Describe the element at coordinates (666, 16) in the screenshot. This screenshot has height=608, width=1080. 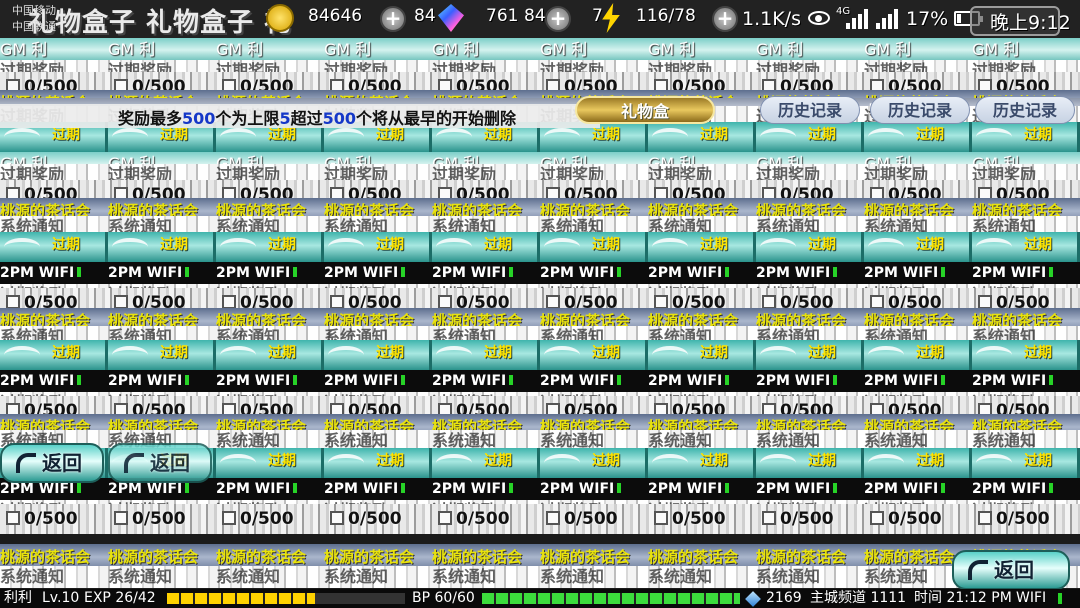
I see `stamina-amount: 116/78` at that location.